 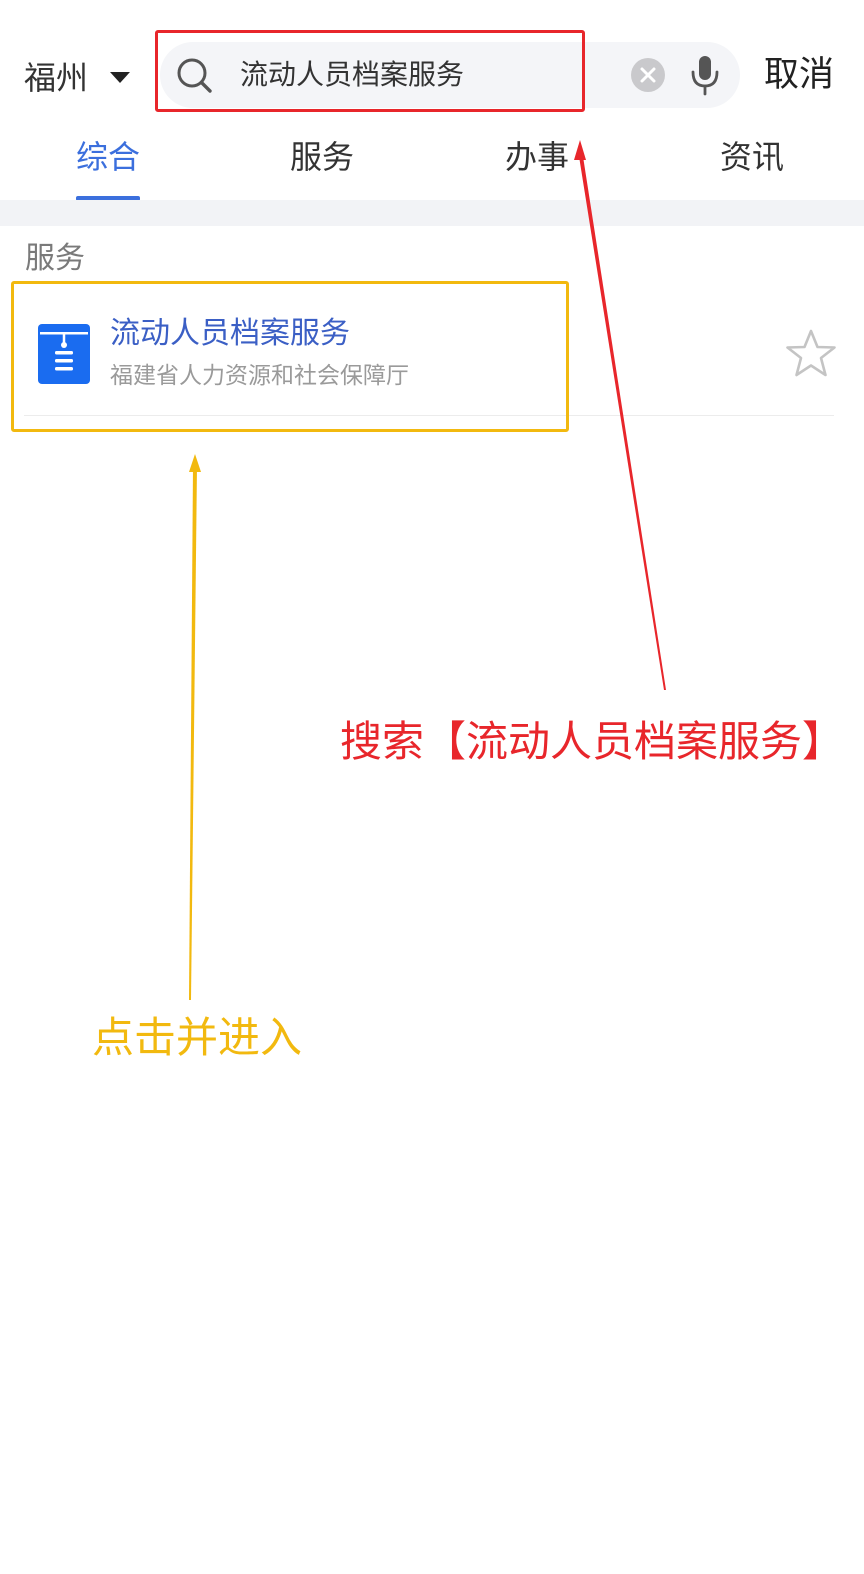 What do you see at coordinates (622, 420) in the screenshot?
I see `red-arrow-shaft` at bounding box center [622, 420].